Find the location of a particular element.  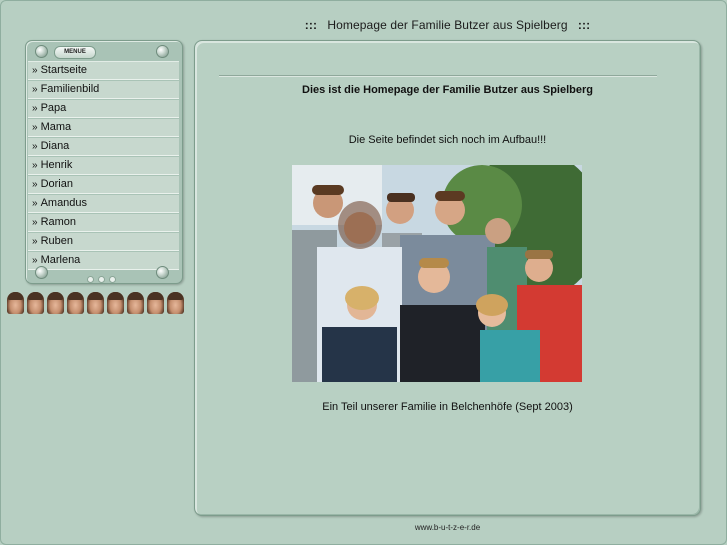

menu-item-label: Dorian is located at coordinates (56, 184).